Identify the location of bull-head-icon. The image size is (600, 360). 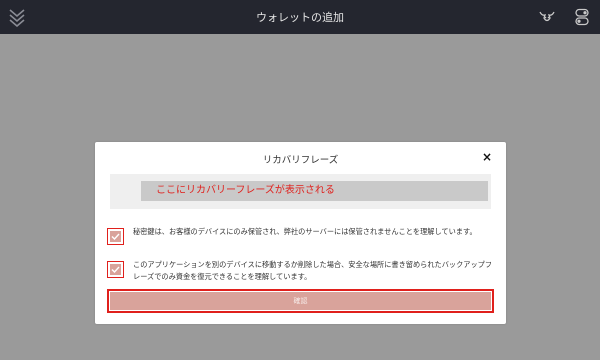
(547, 17).